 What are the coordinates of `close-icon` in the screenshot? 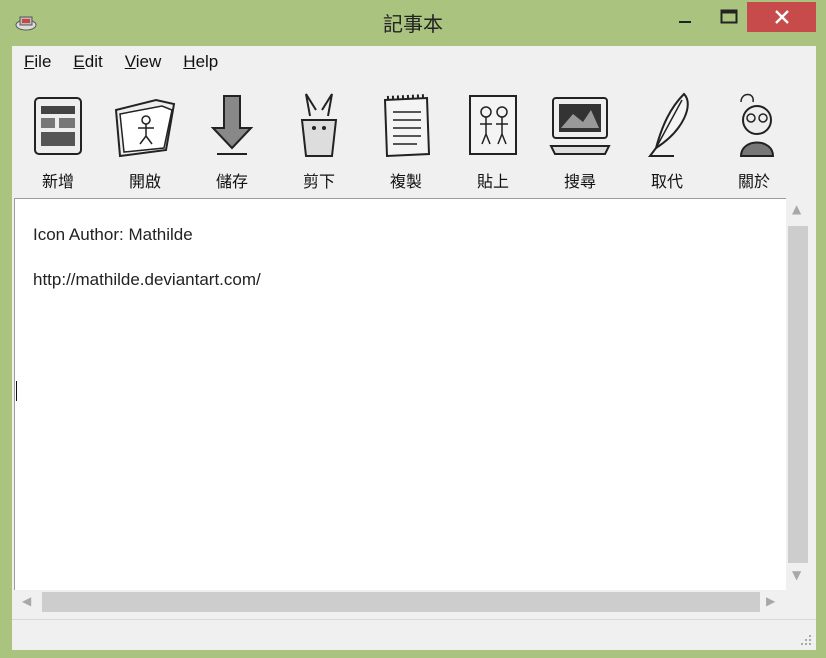 It's located at (781, 17).